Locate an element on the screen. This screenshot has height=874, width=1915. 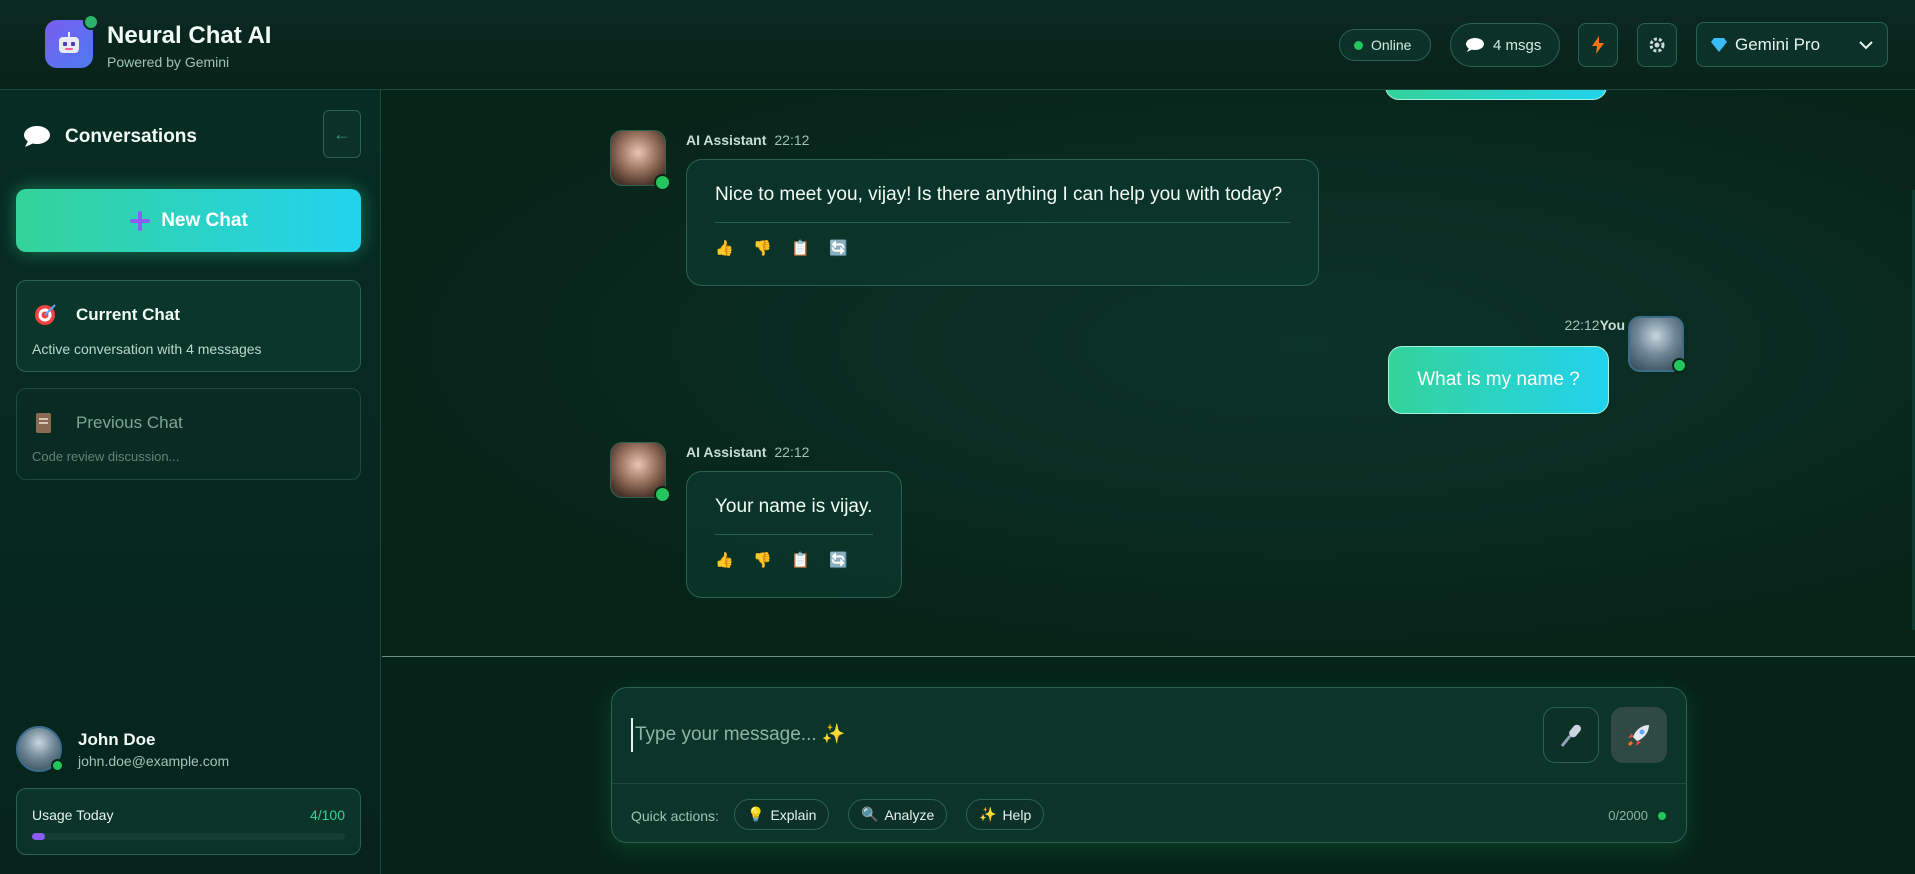
composer-divider is located at coordinates (1149, 783).